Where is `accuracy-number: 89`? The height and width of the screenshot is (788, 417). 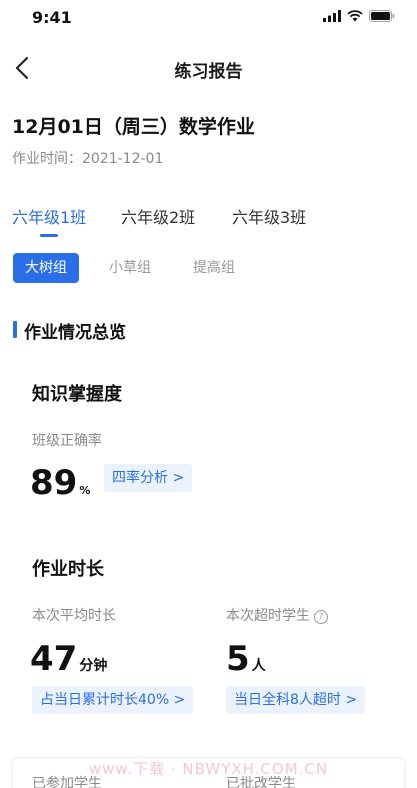
accuracy-number: 89 is located at coordinates (54, 483).